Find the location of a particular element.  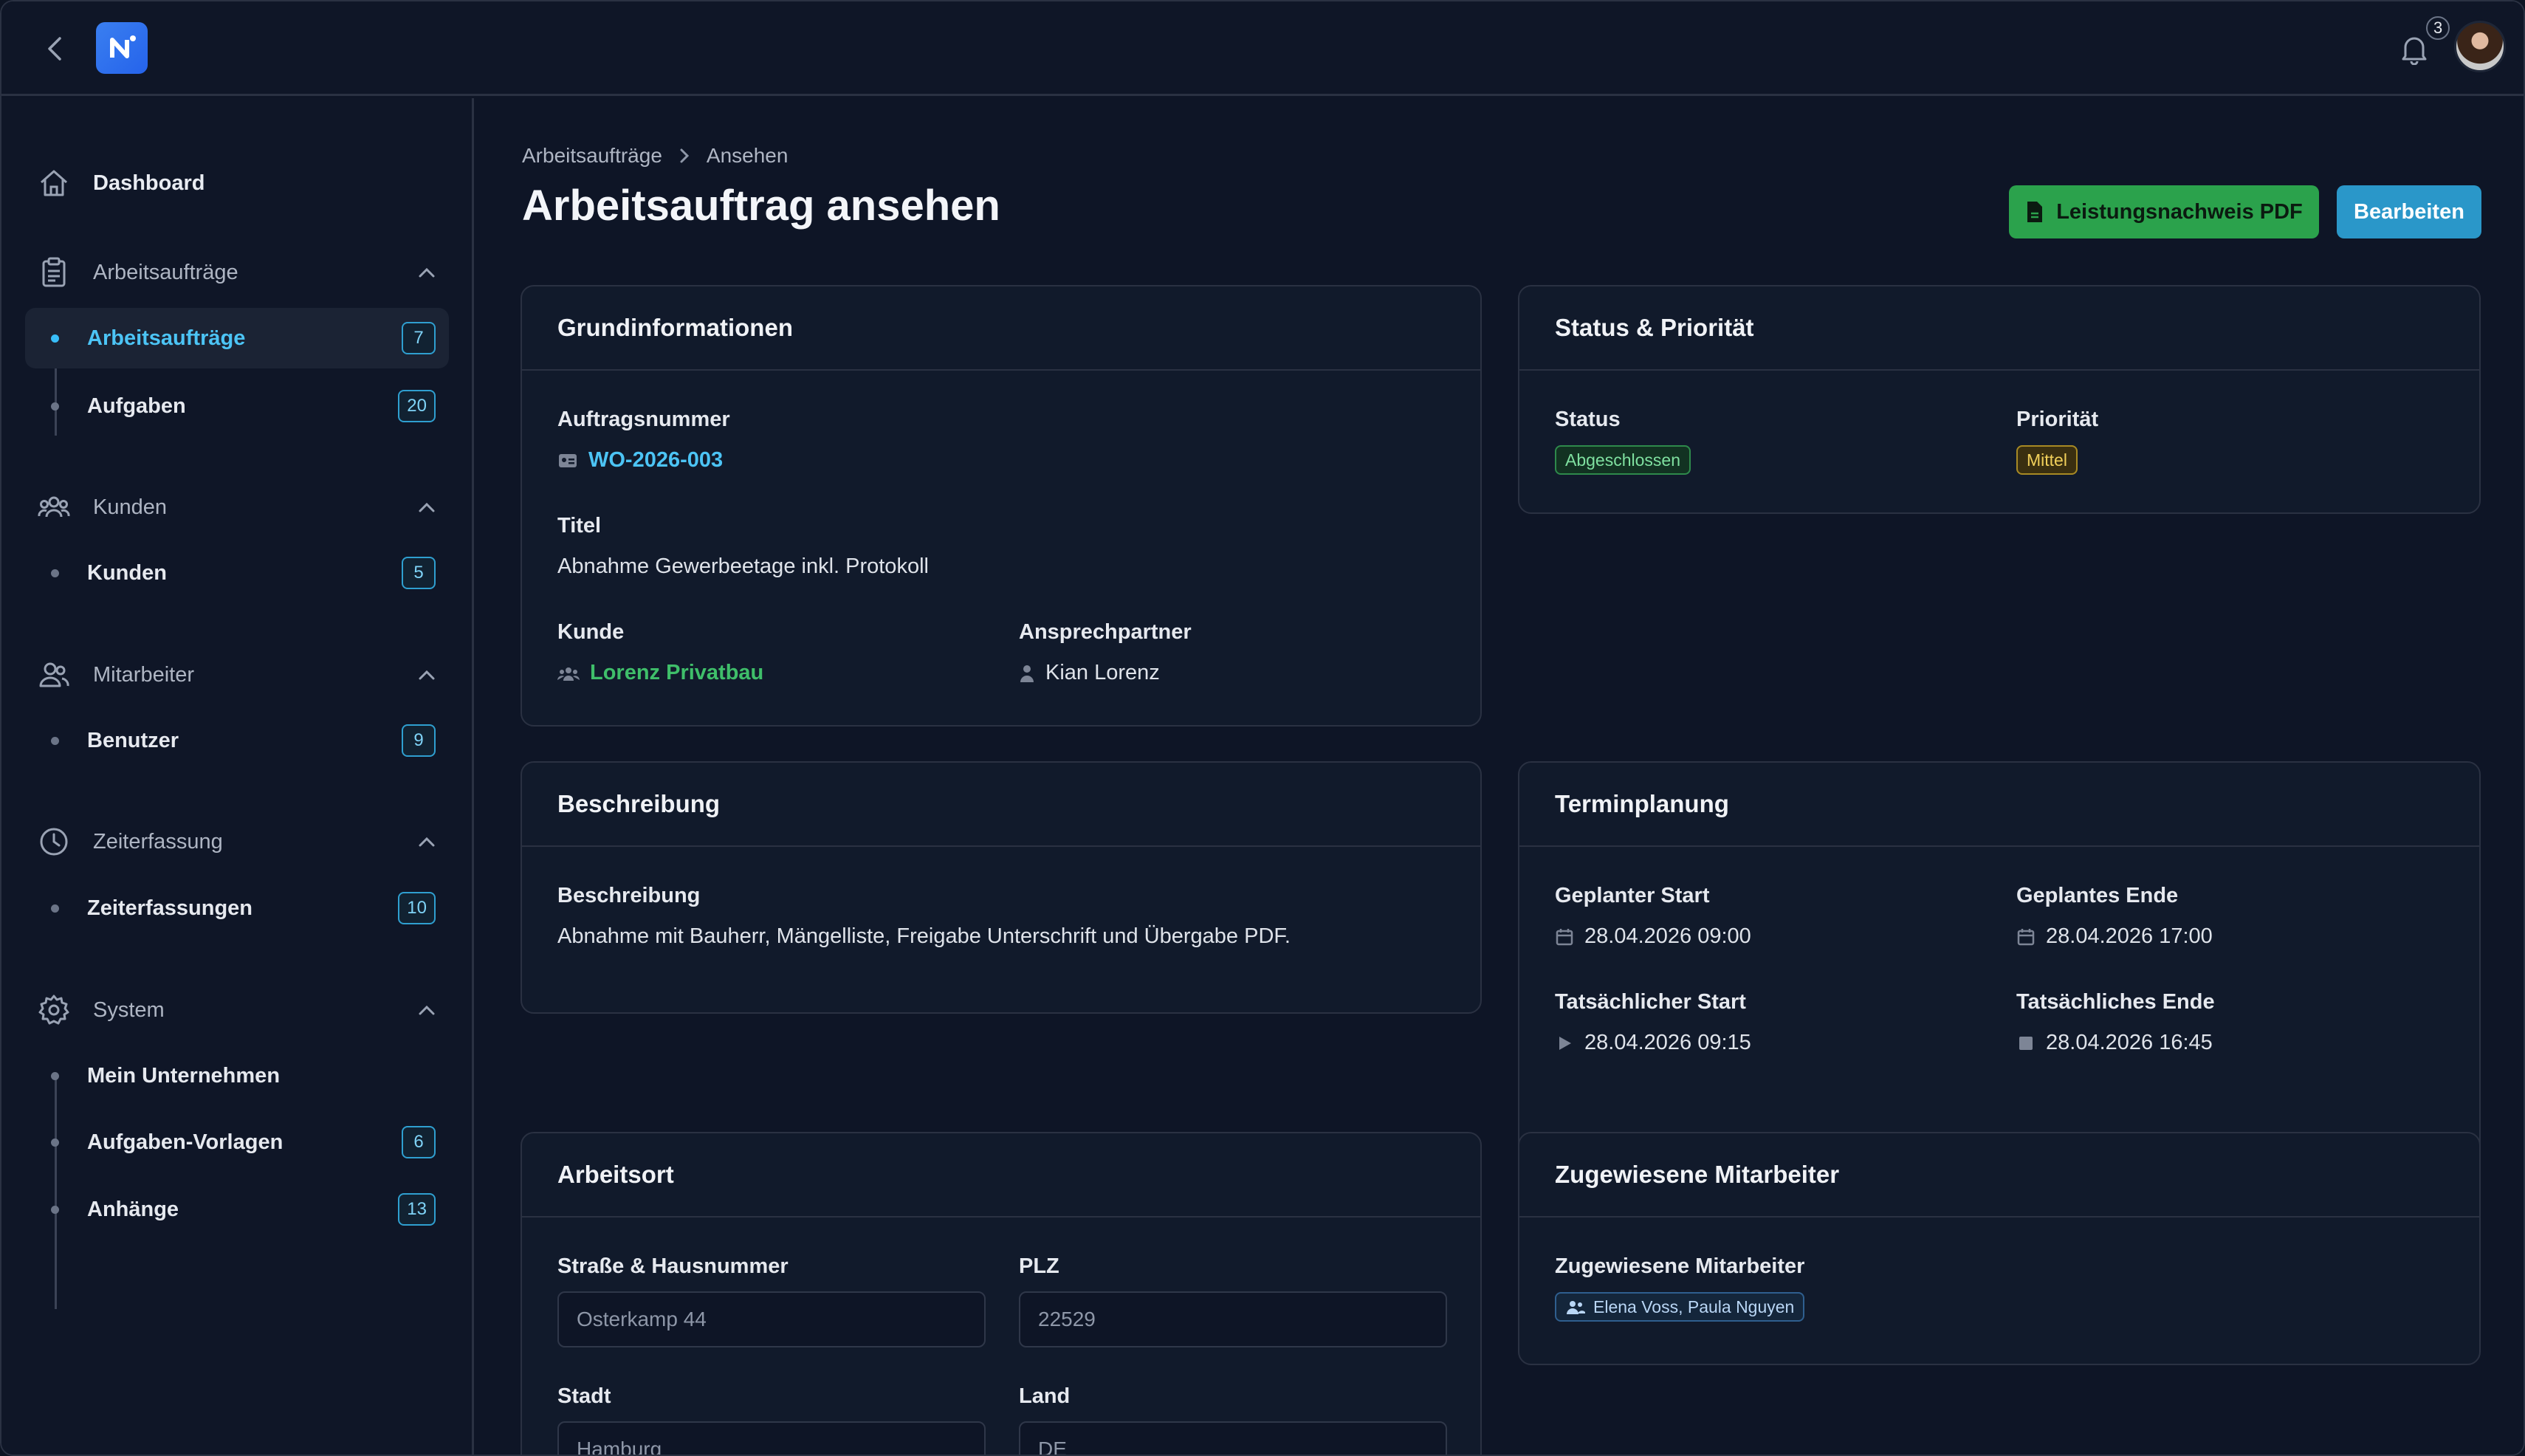

sidebar-item-arbeitsauftraege: Arbeitsaufträge 7 is located at coordinates (237, 338).